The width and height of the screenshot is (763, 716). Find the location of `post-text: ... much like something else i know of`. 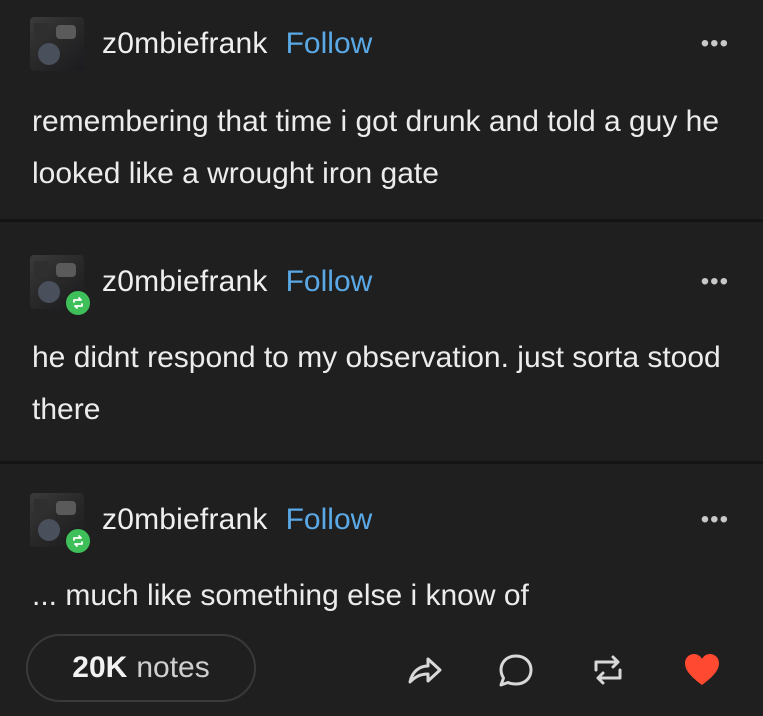

post-text: ... much like something else i know of is located at coordinates (280, 595).